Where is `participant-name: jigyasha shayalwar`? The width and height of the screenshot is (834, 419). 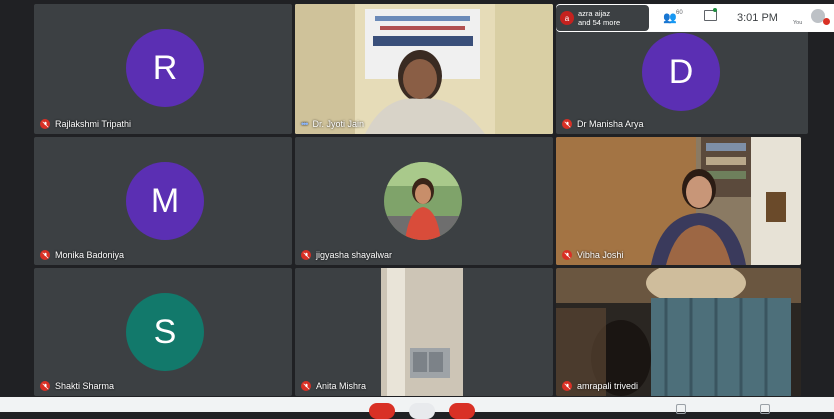
participant-name: jigyasha shayalwar is located at coordinates (354, 255).